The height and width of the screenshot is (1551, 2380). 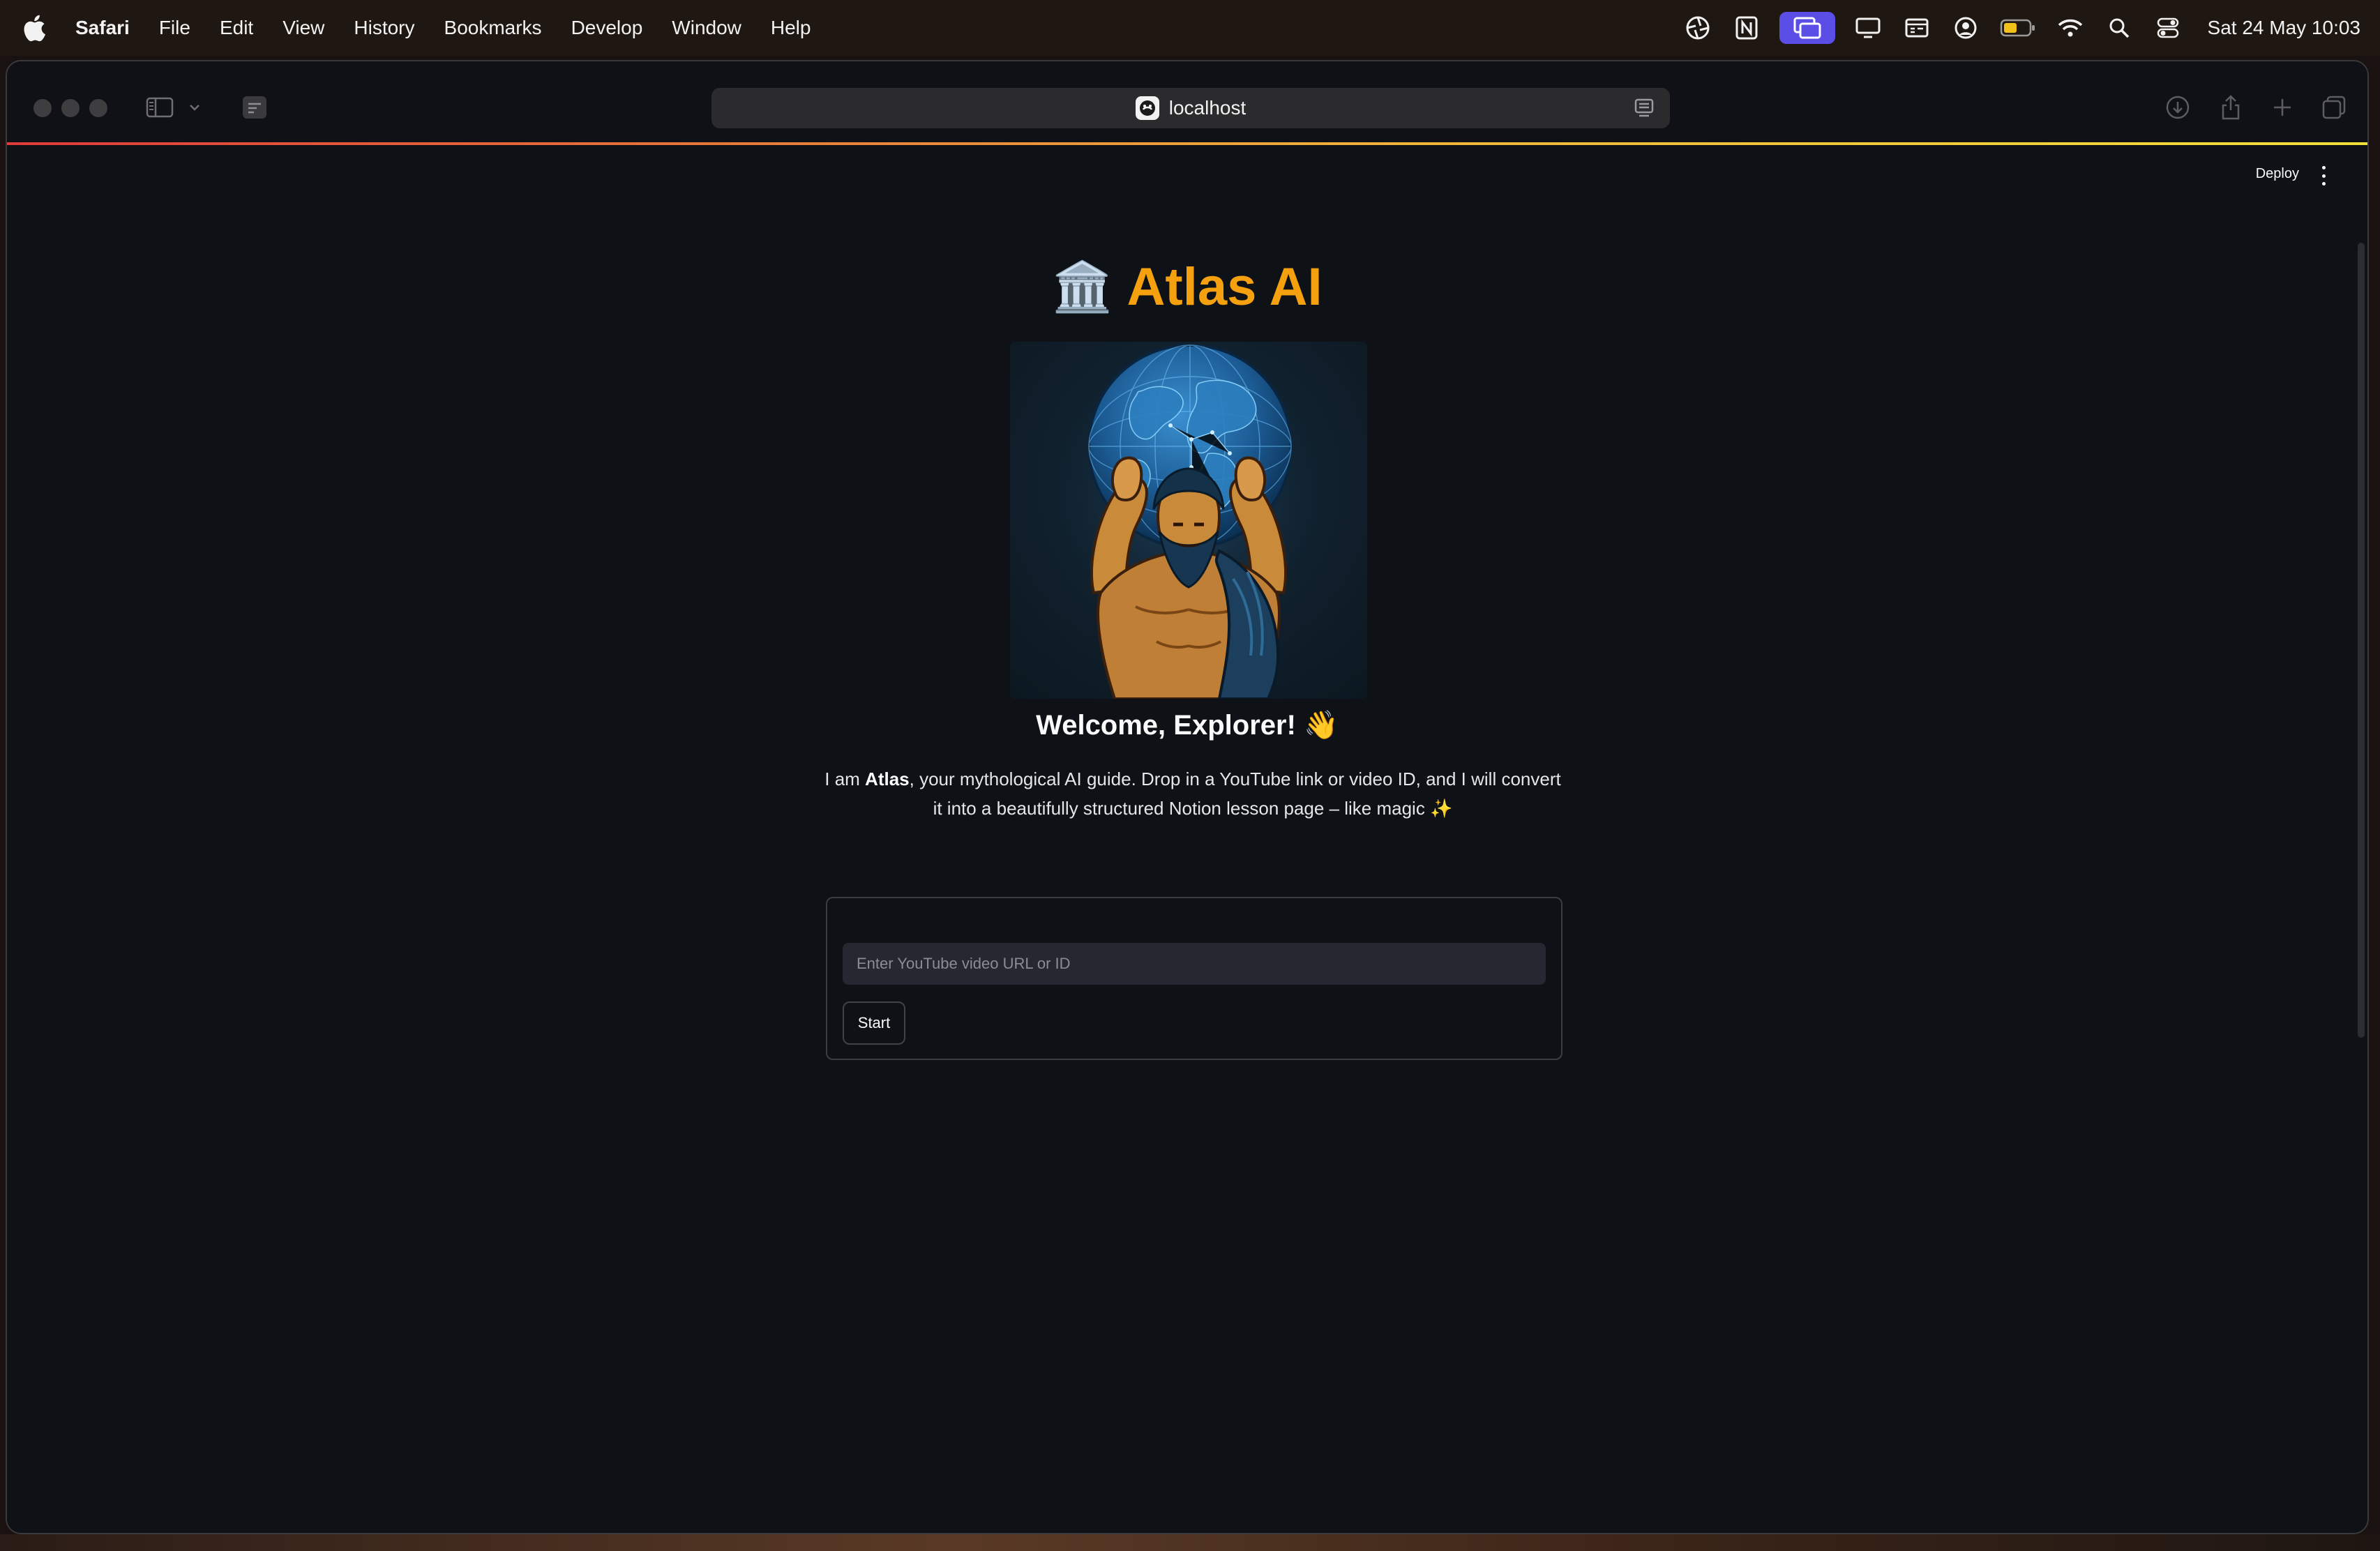 I want to click on page-scrollbar, so click(x=2361, y=640).